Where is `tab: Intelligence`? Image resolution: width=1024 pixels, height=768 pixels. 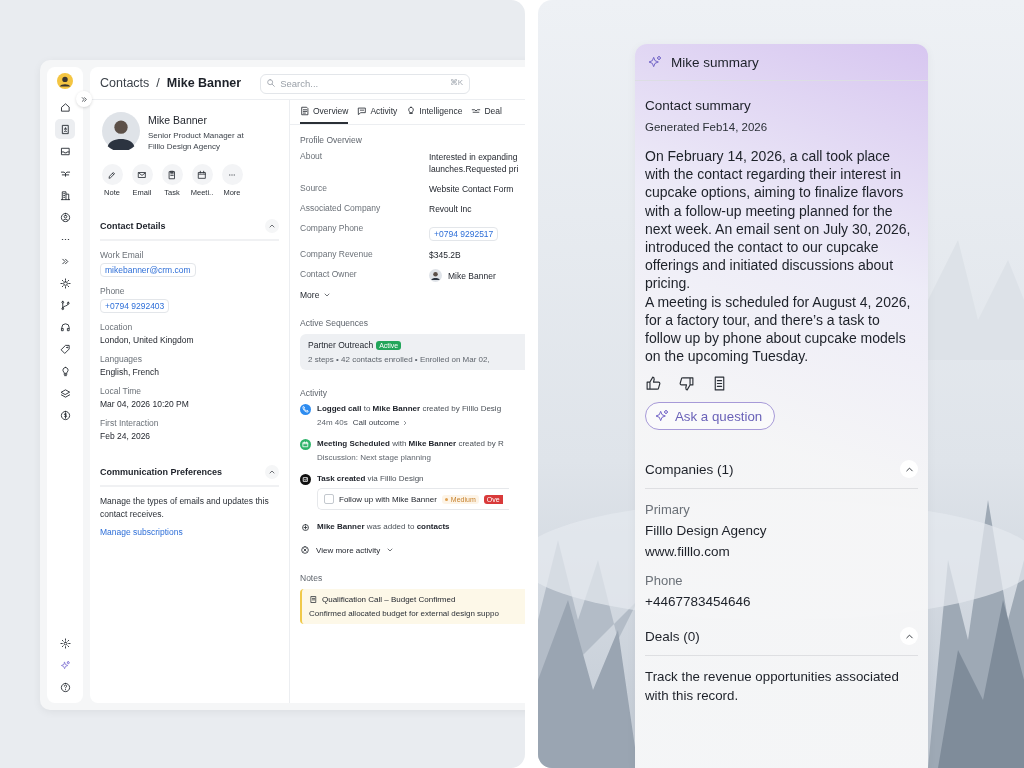
tab: Intelligence is located at coordinates (434, 112).